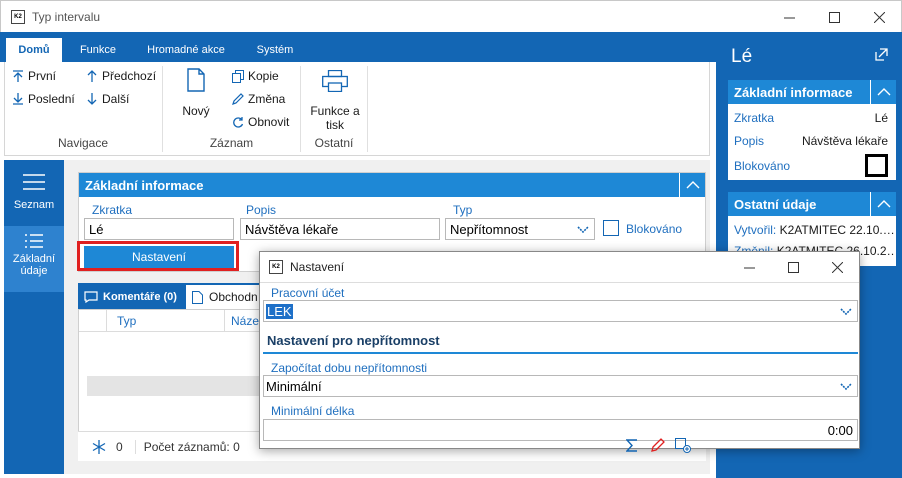 Image resolution: width=902 pixels, height=478 pixels. Describe the element at coordinates (186, 50) in the screenshot. I see `tab-hromadne-akce: Hromadné akce` at that location.